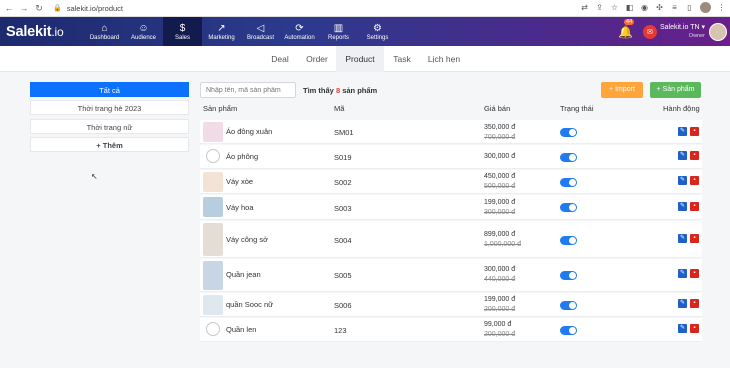 The height and width of the screenshot is (368, 730). I want to click on found-prefix: Tìm thấy, so click(318, 90).